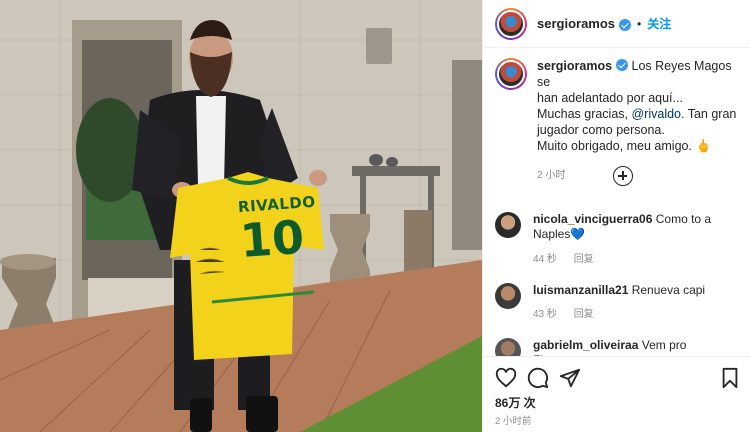  Describe the element at coordinates (730, 378) in the screenshot. I see `bookmark-icon` at that location.